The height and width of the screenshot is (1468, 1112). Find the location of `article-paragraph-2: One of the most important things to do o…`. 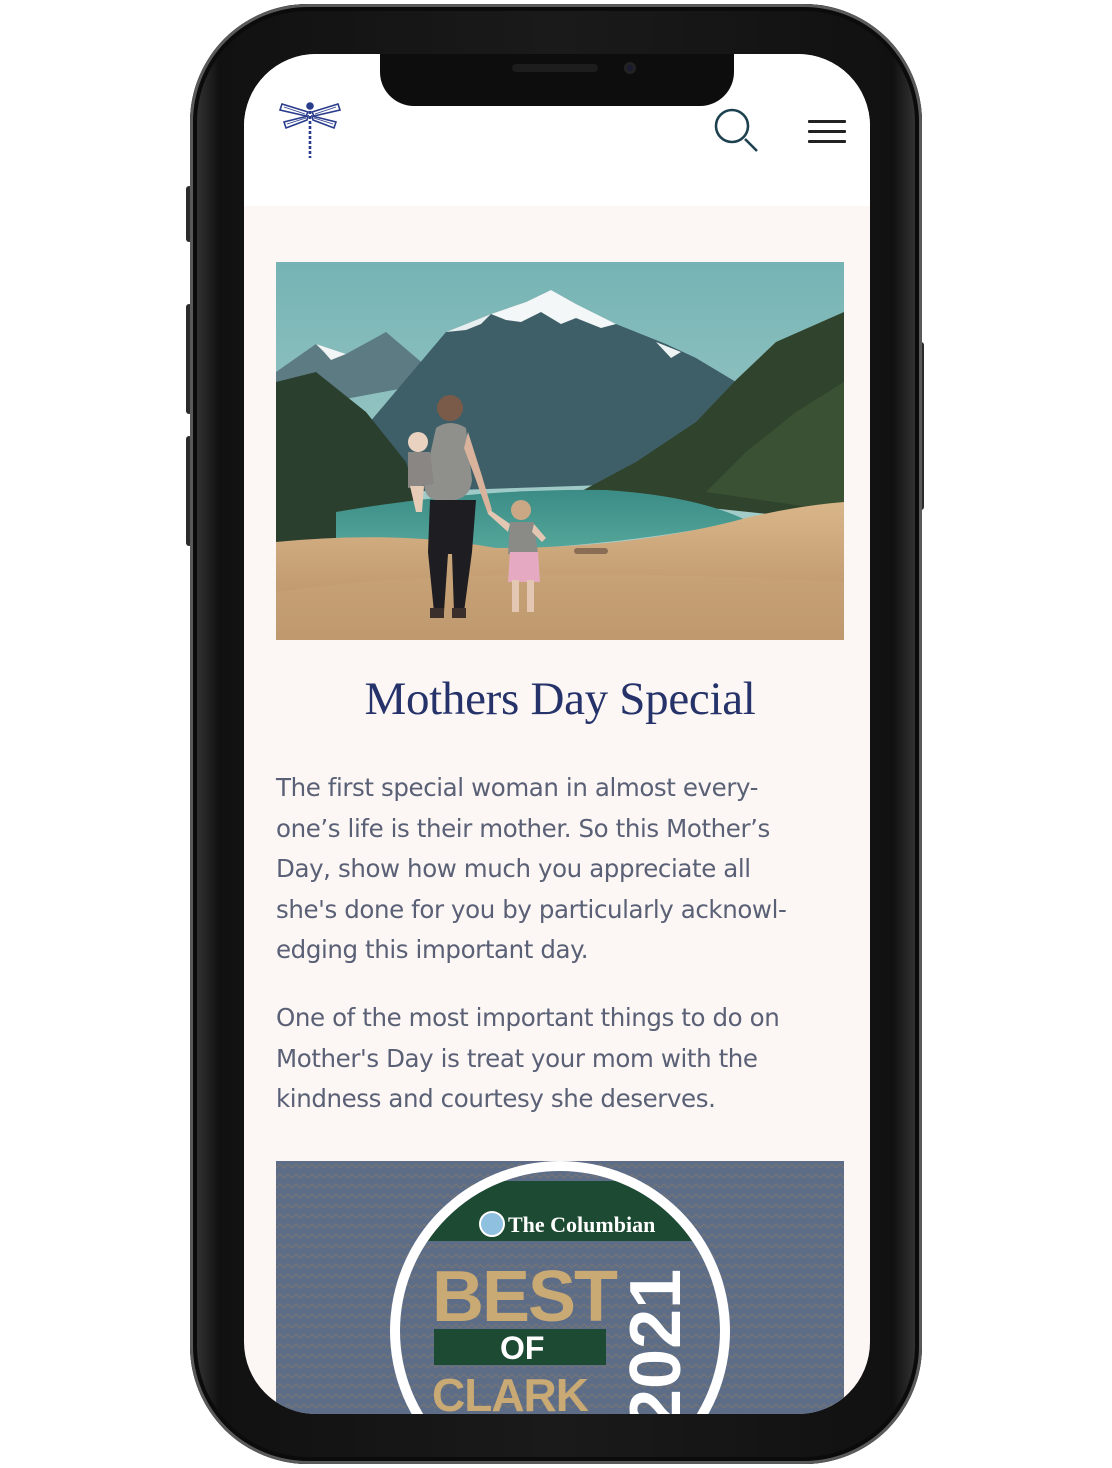

article-paragraph-2: One of the most important things to do o… is located at coordinates (562, 1059).